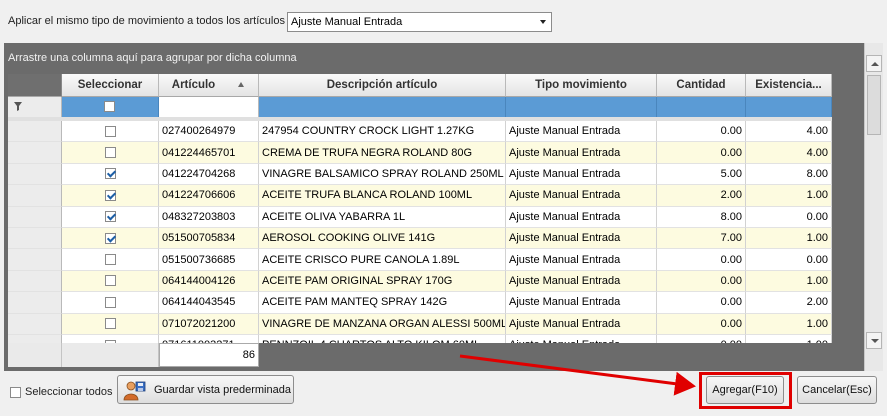 This screenshot has width=887, height=416. I want to click on cell-articulo: 064144043545, so click(209, 303).